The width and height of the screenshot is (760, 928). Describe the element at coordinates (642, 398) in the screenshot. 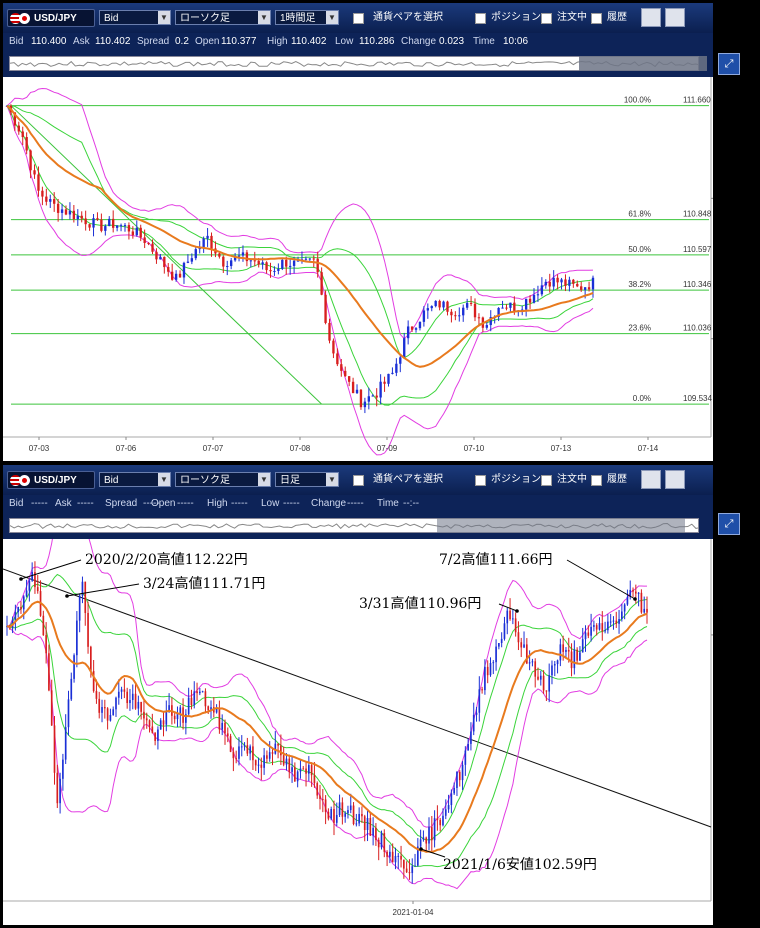

I see `fibonacci-percent-label: 0.0%` at that location.